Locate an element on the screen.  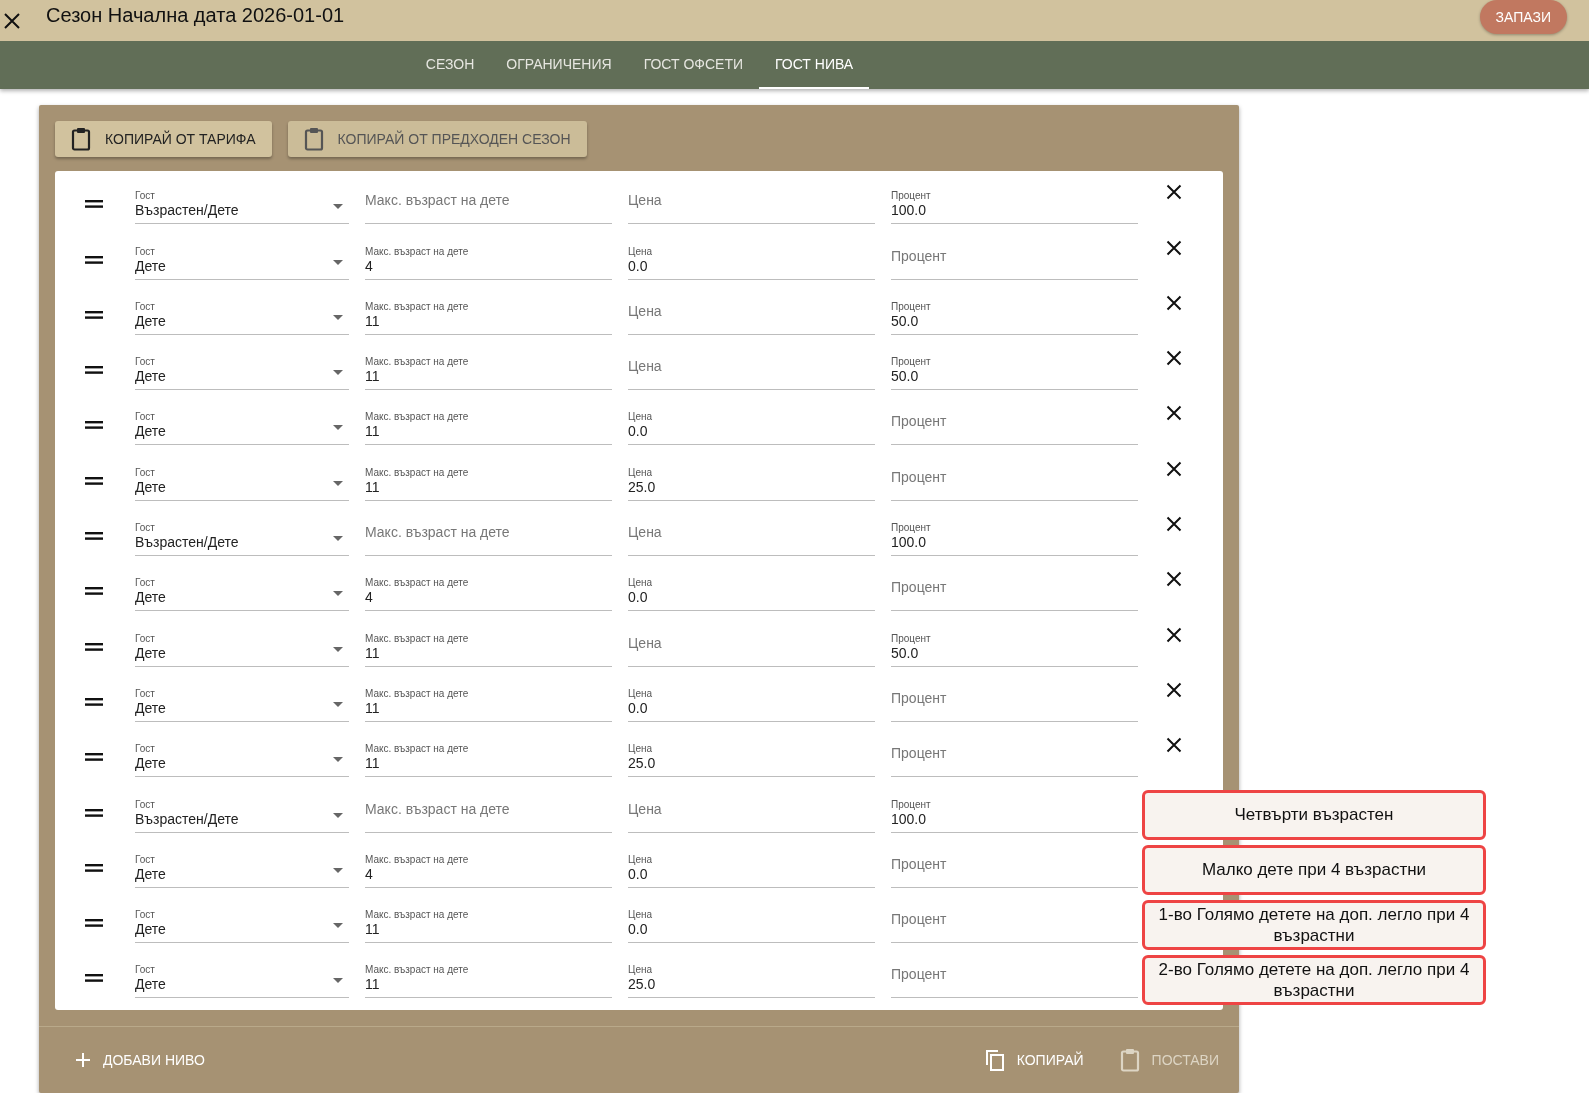
annotation-callout: 2-во Голямо детете на доп. легло при 4 възрастни is located at coordinates (1314, 980).